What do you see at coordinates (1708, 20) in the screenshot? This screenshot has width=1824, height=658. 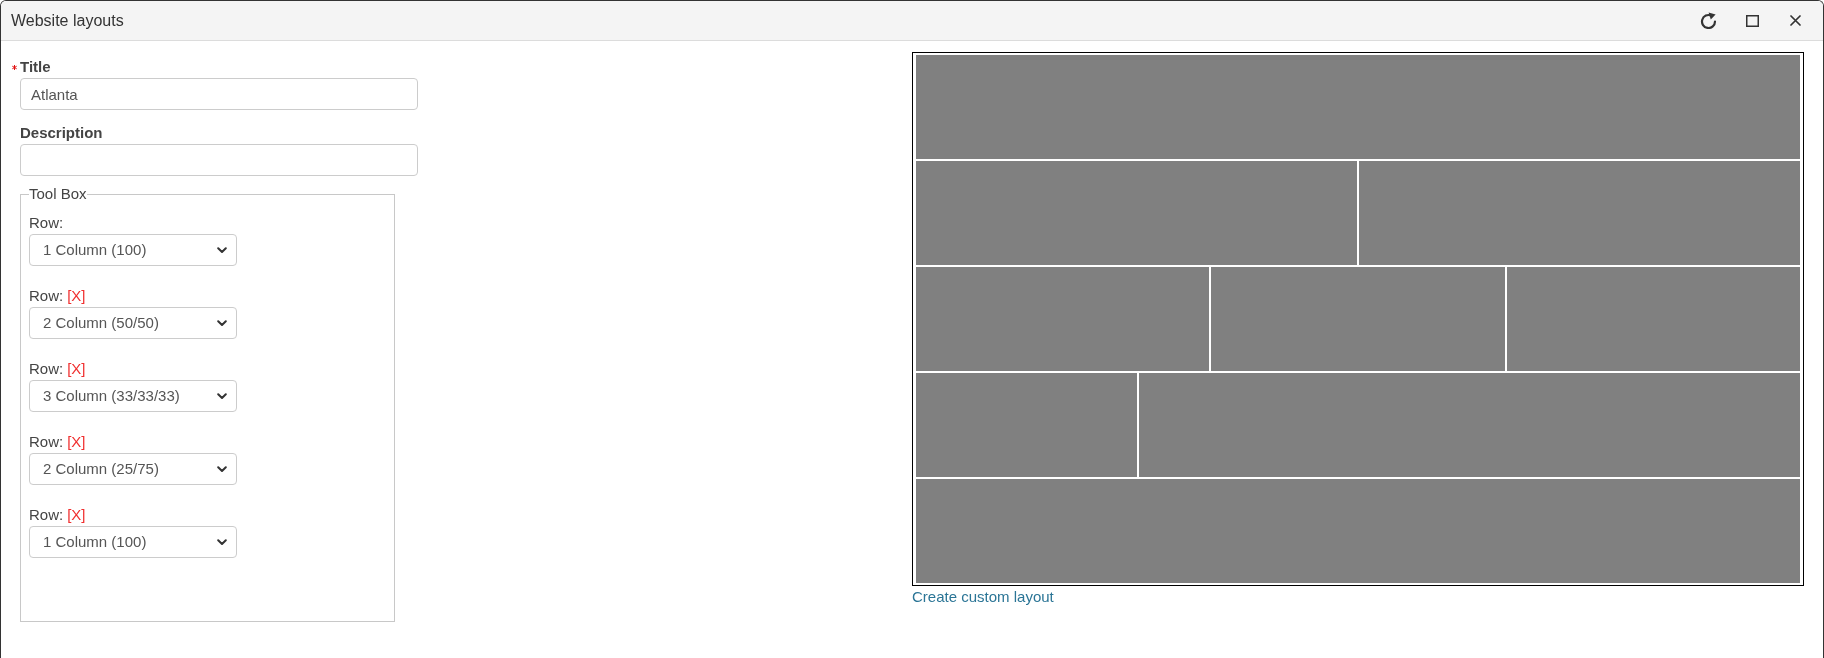 I see `refresh-icon` at bounding box center [1708, 20].